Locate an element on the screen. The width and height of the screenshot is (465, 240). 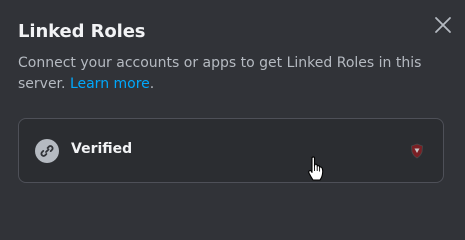
role-name: Verified is located at coordinates (102, 149).